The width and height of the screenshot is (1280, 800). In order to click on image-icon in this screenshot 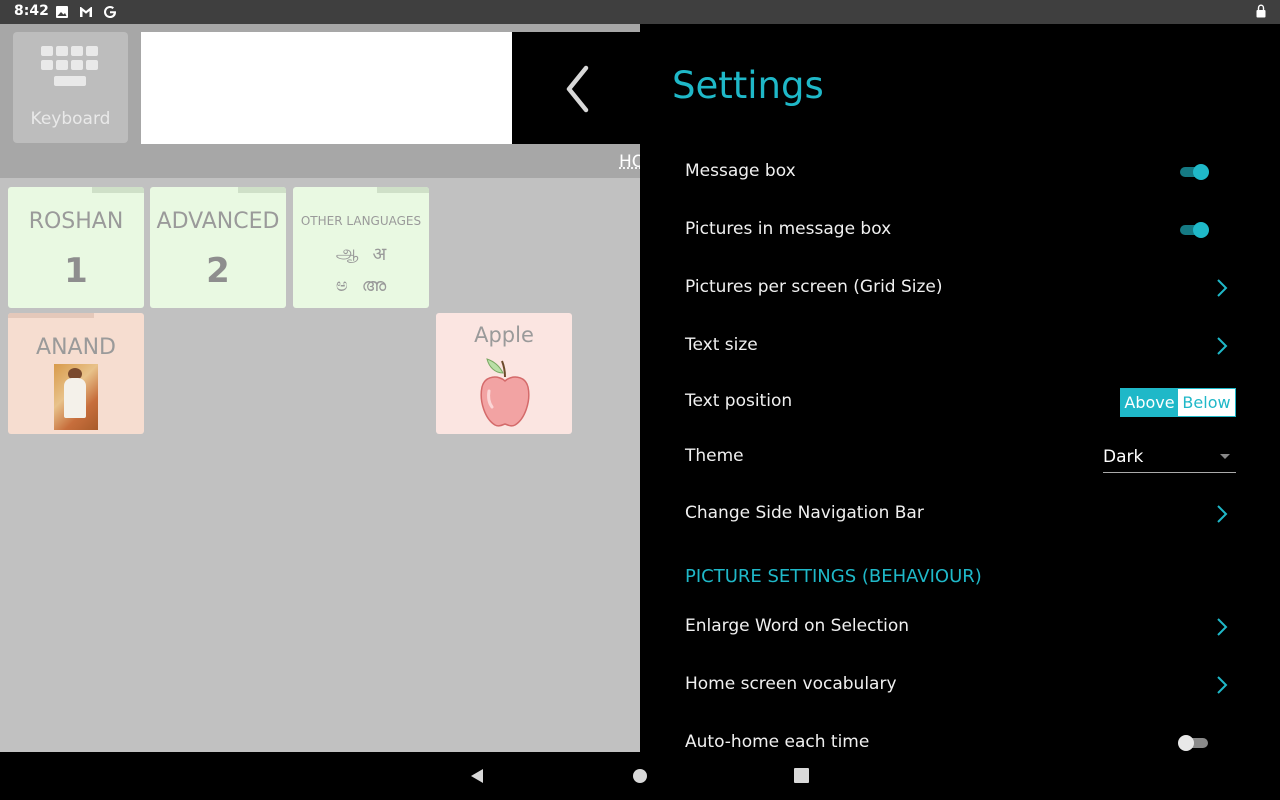, I will do `click(62, 12)`.